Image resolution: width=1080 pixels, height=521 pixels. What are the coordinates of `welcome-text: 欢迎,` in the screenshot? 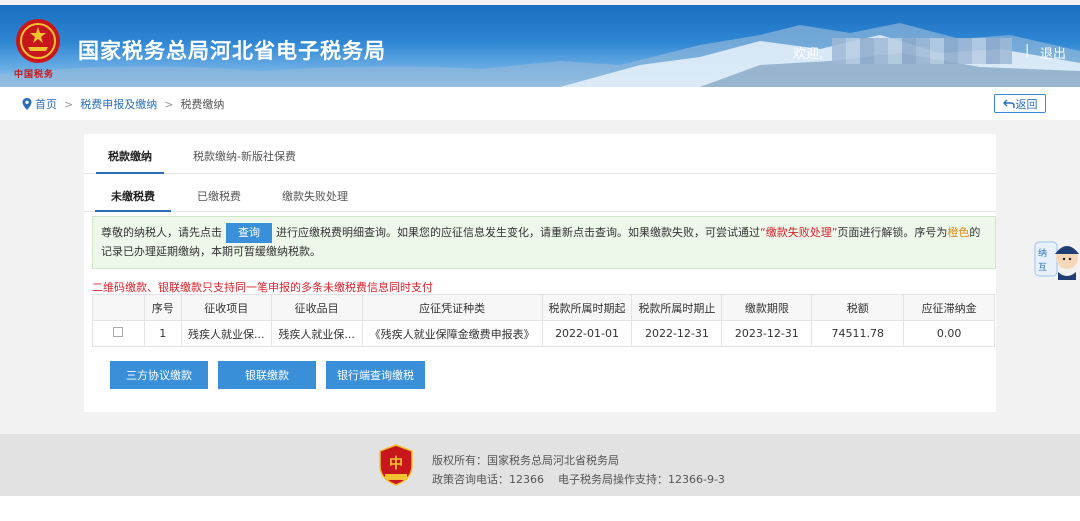 It's located at (808, 54).